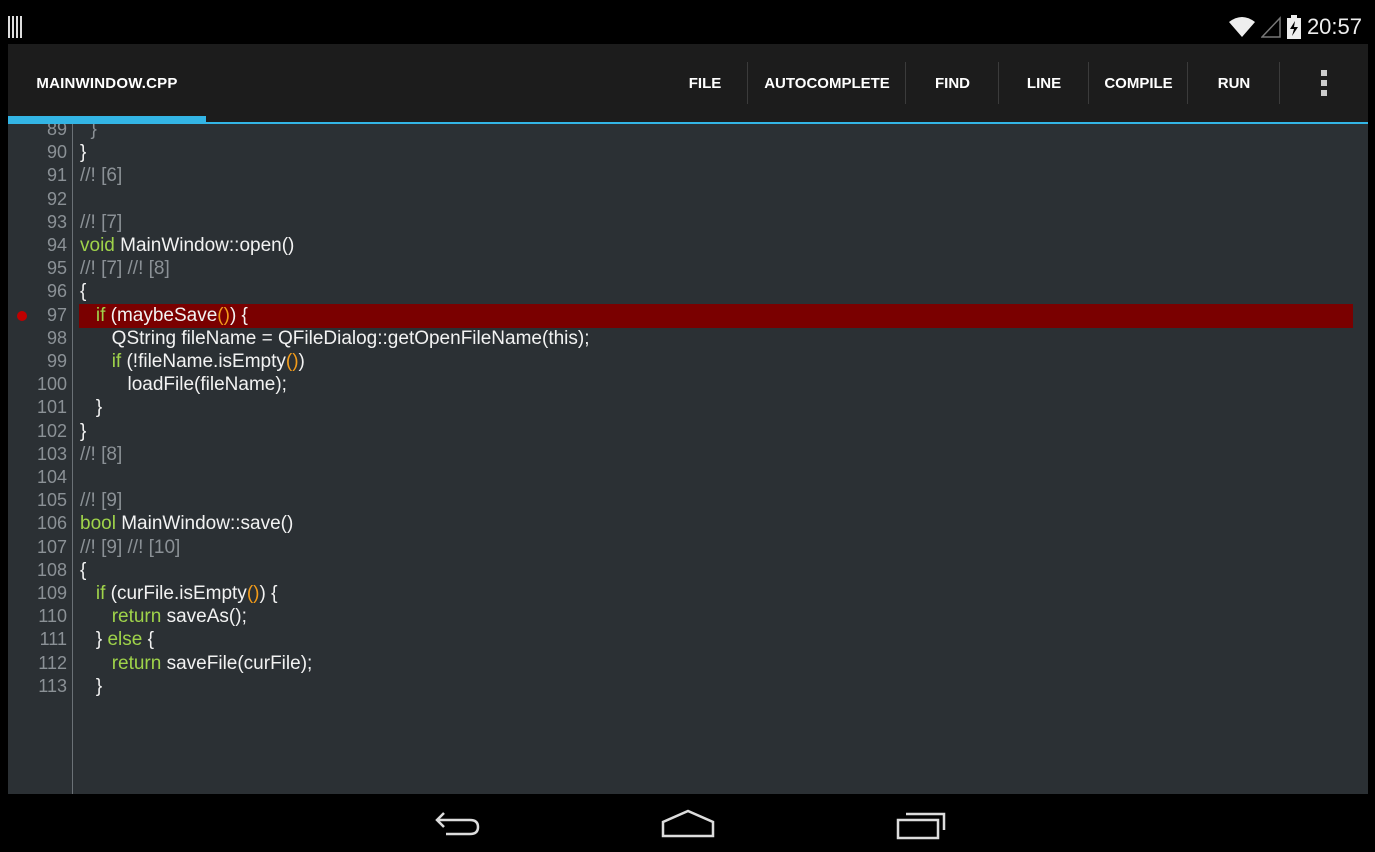 The height and width of the screenshot is (852, 1375). Describe the element at coordinates (51, 430) in the screenshot. I see `line-number: 102` at that location.